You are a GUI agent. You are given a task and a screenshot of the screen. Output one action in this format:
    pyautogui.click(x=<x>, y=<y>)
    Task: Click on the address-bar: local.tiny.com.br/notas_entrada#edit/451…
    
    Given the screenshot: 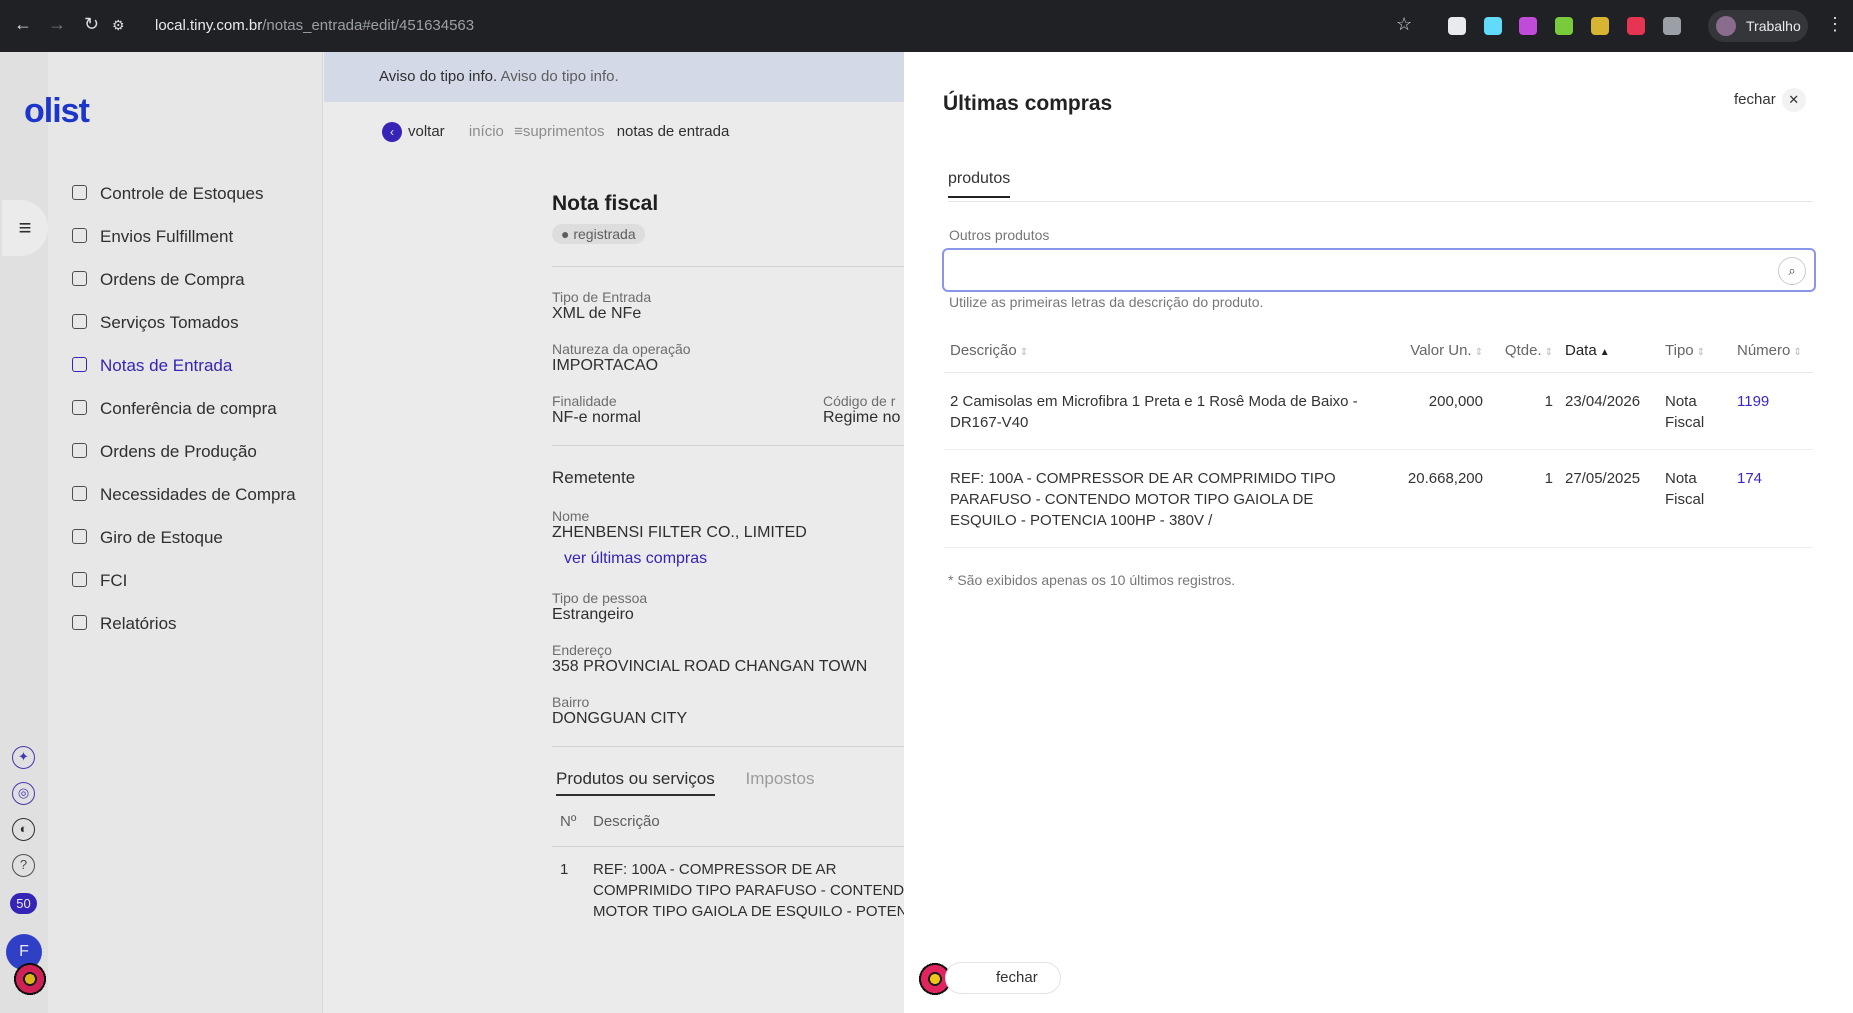 What is the action you would take?
    pyautogui.click(x=314, y=26)
    